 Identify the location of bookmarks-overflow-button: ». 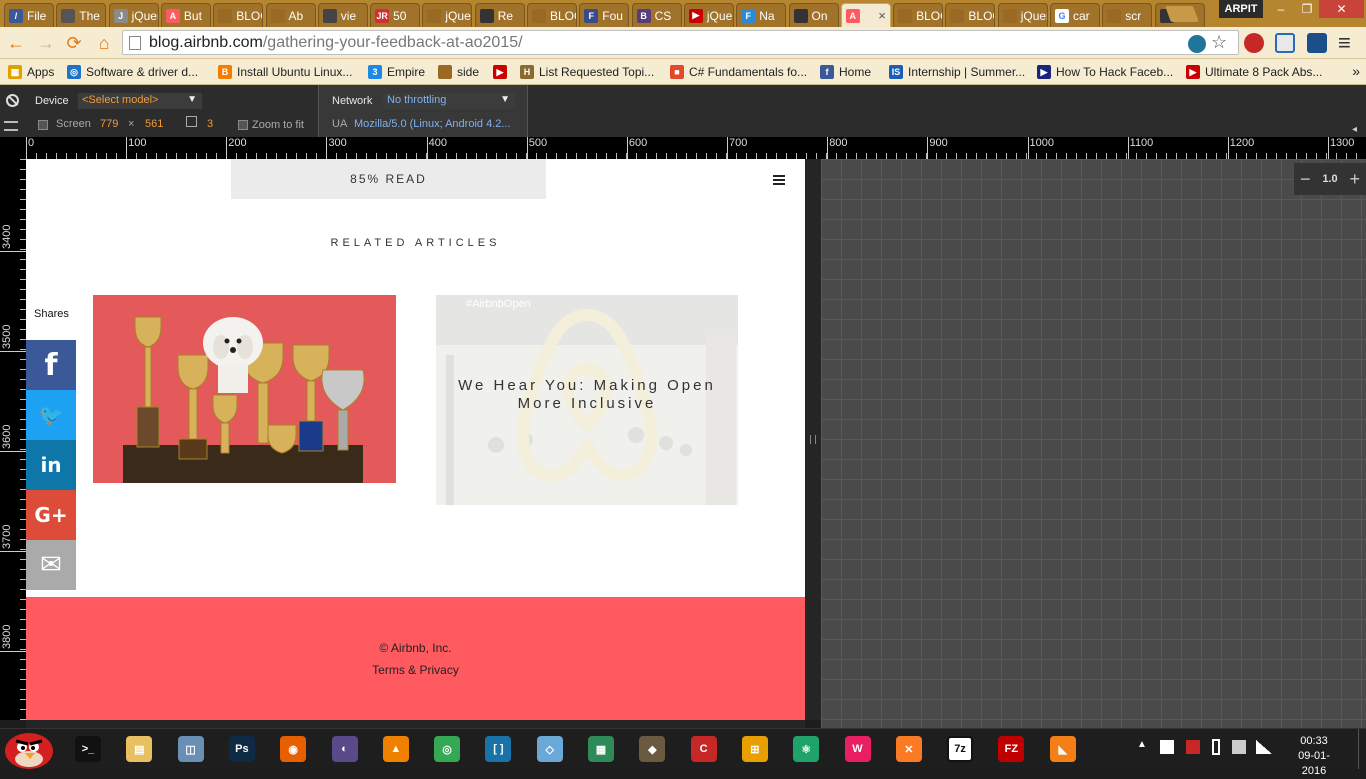
(1356, 71).